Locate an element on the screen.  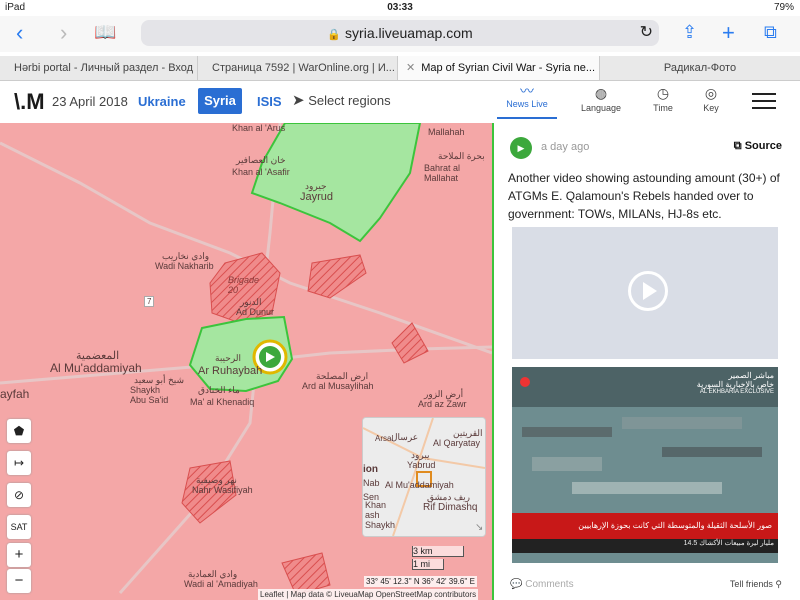
play-icon is located at coordinates (648, 291).